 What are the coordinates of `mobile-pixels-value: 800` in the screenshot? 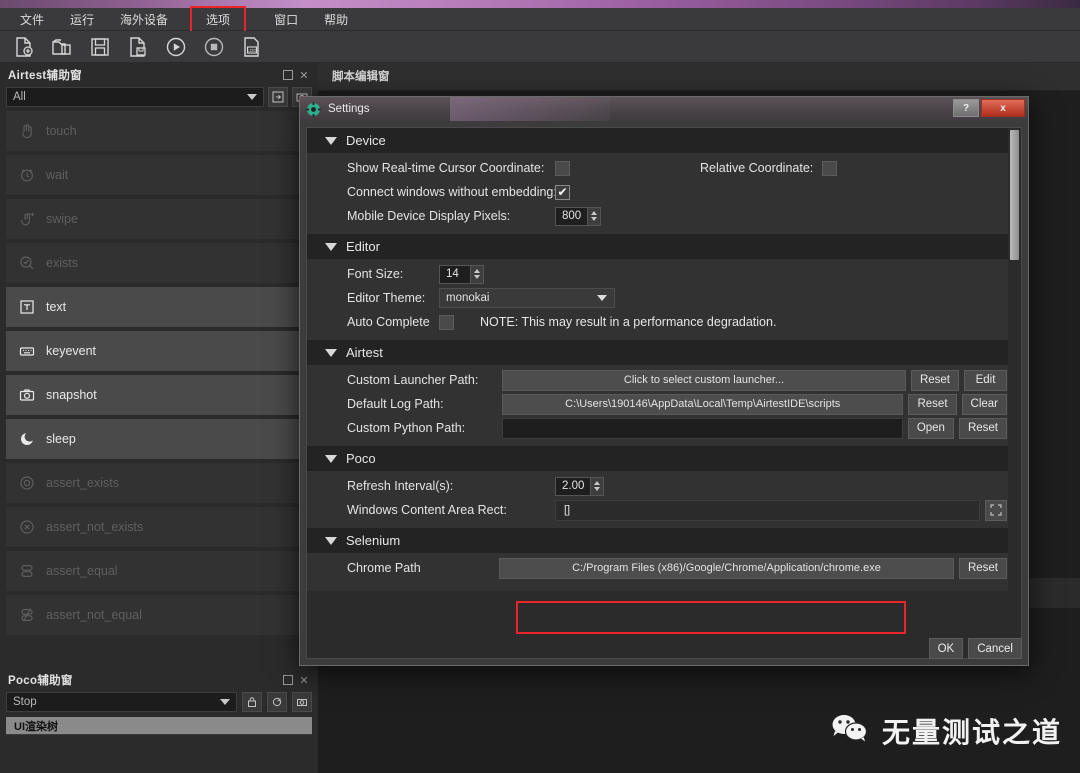 It's located at (572, 216).